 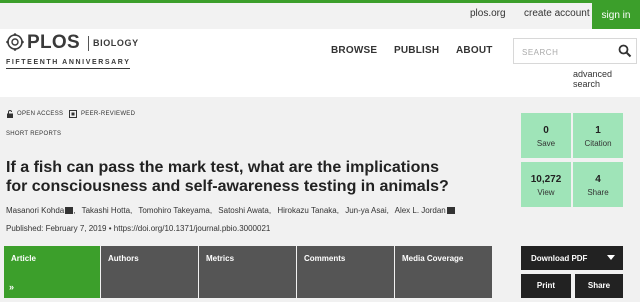 What do you see at coordinates (546, 179) in the screenshot?
I see `metric-value: 10,272` at bounding box center [546, 179].